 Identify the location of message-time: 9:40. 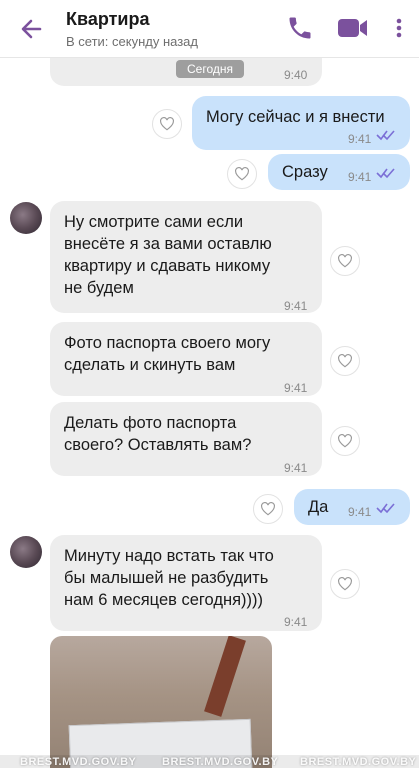
(296, 75).